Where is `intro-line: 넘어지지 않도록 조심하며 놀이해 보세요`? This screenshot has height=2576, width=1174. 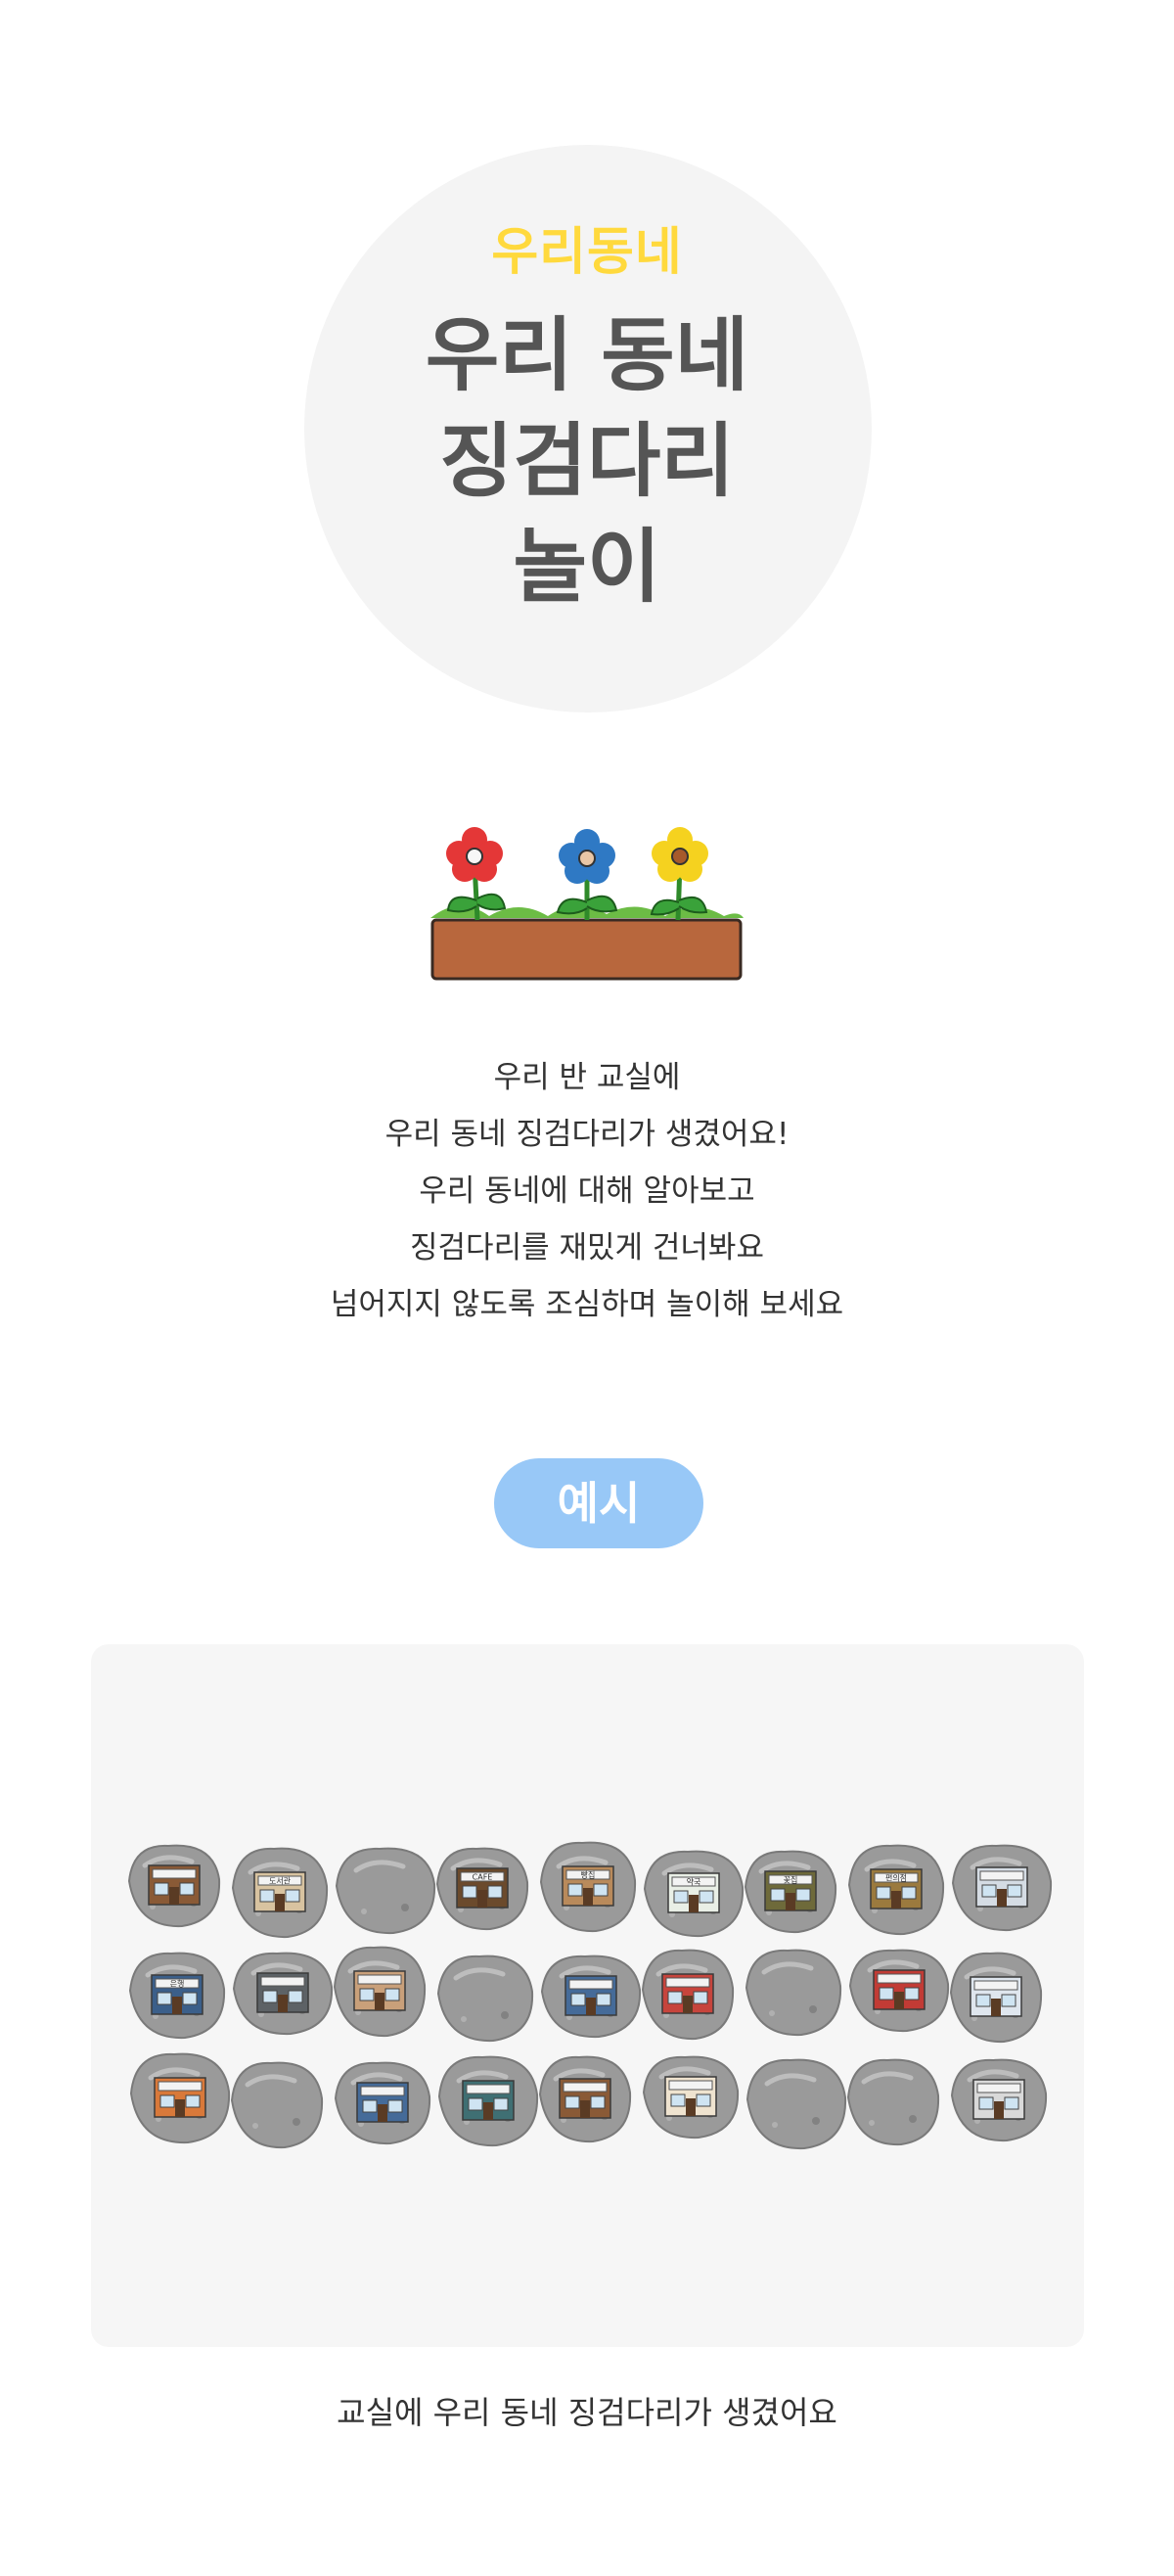 intro-line: 넘어지지 않도록 조심하며 놀이해 보세요 is located at coordinates (587, 1304).